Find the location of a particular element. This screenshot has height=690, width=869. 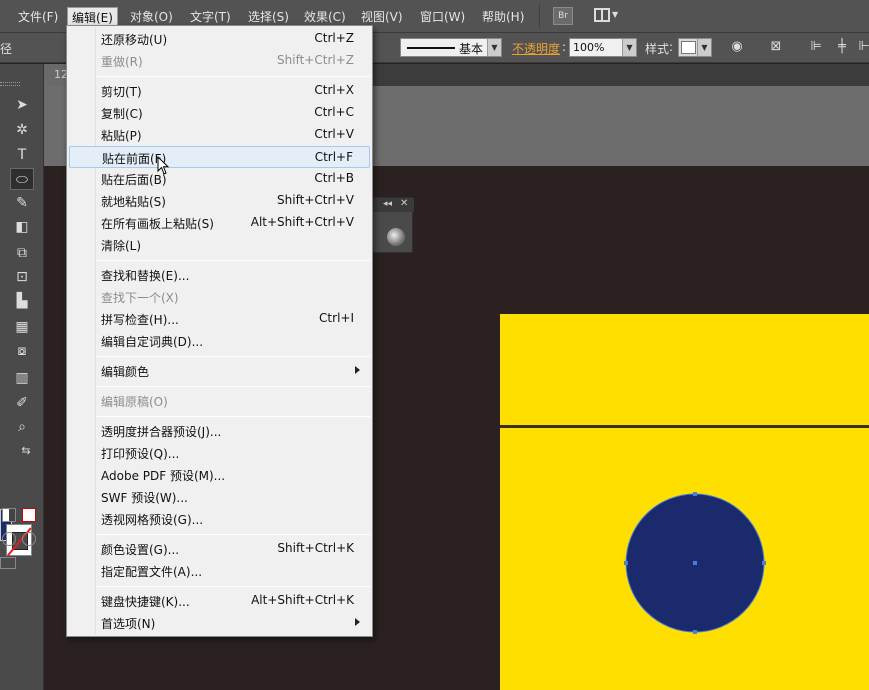

screen-mode-icon is located at coordinates (8, 563).